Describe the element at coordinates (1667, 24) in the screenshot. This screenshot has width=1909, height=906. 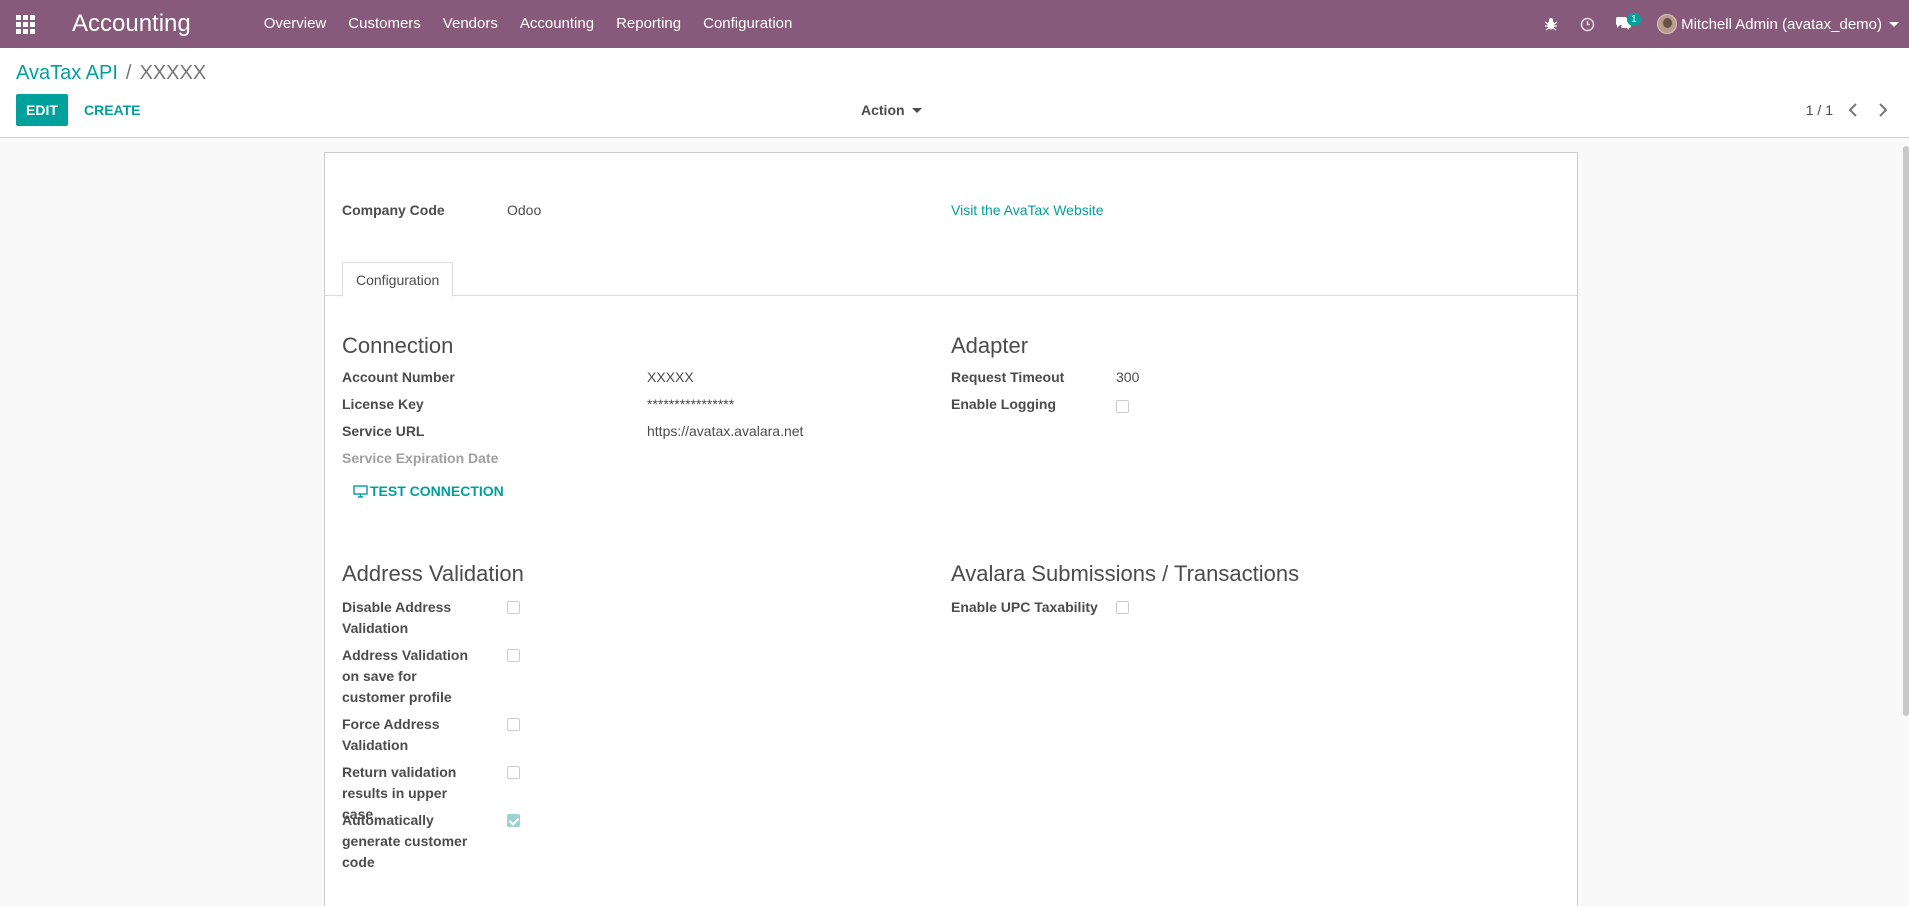
I see `avatar` at that location.